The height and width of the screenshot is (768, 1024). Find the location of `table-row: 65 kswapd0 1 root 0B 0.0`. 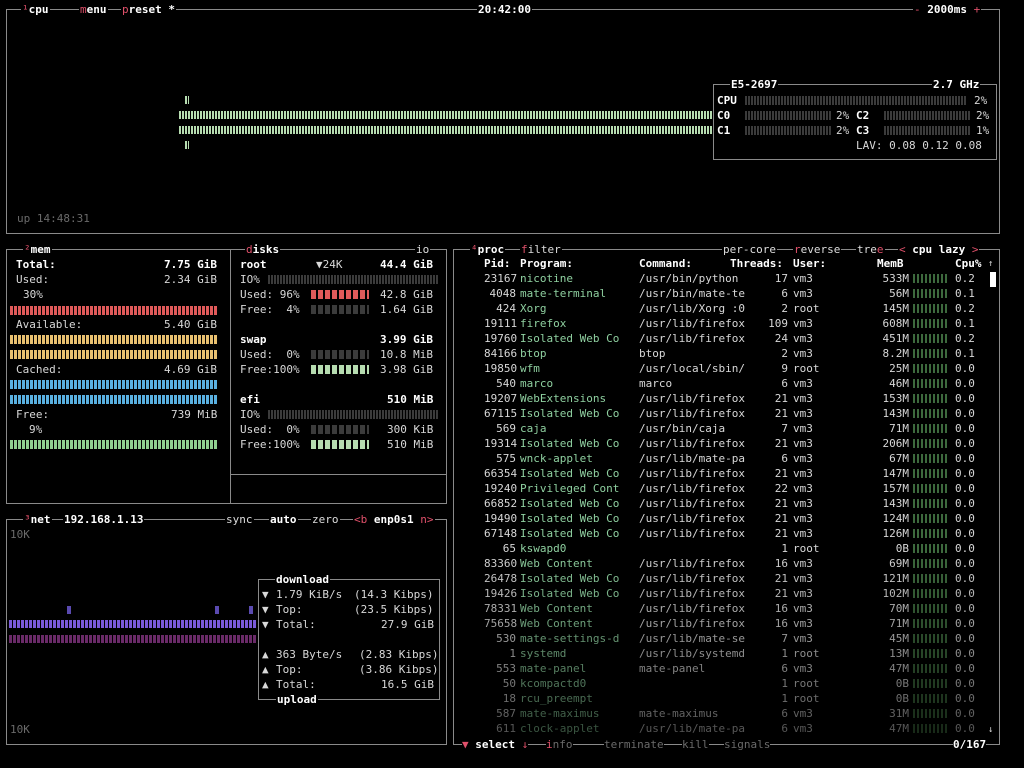

table-row: 65 kswapd0 1 root 0B 0.0 is located at coordinates (726, 548).